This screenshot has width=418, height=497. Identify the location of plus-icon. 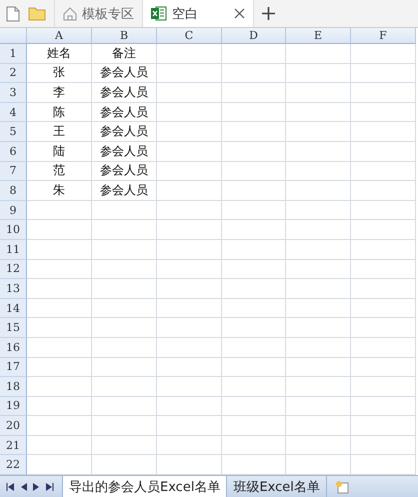
(268, 13).